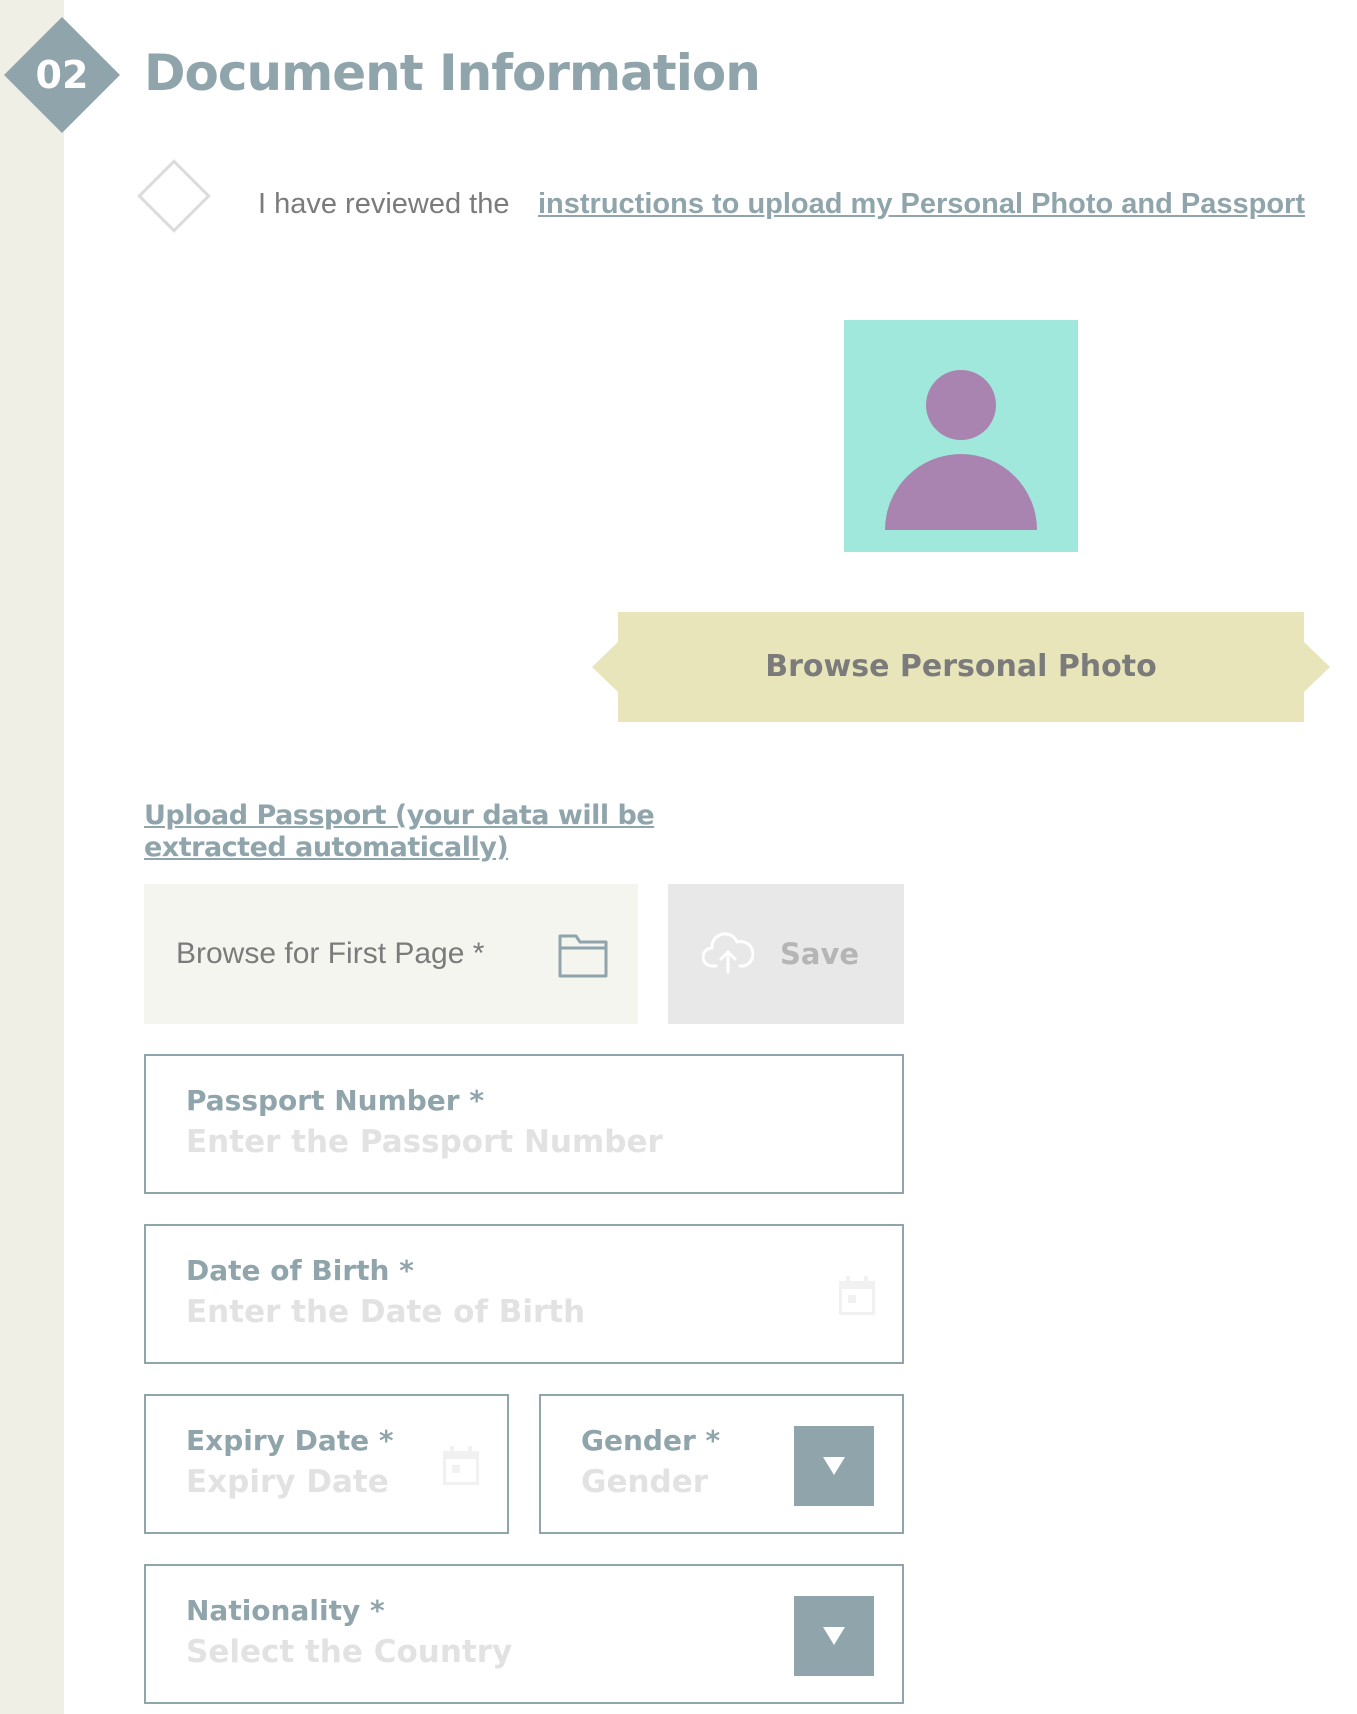  What do you see at coordinates (651, 1440) in the screenshot?
I see `gender-label: Gender *` at bounding box center [651, 1440].